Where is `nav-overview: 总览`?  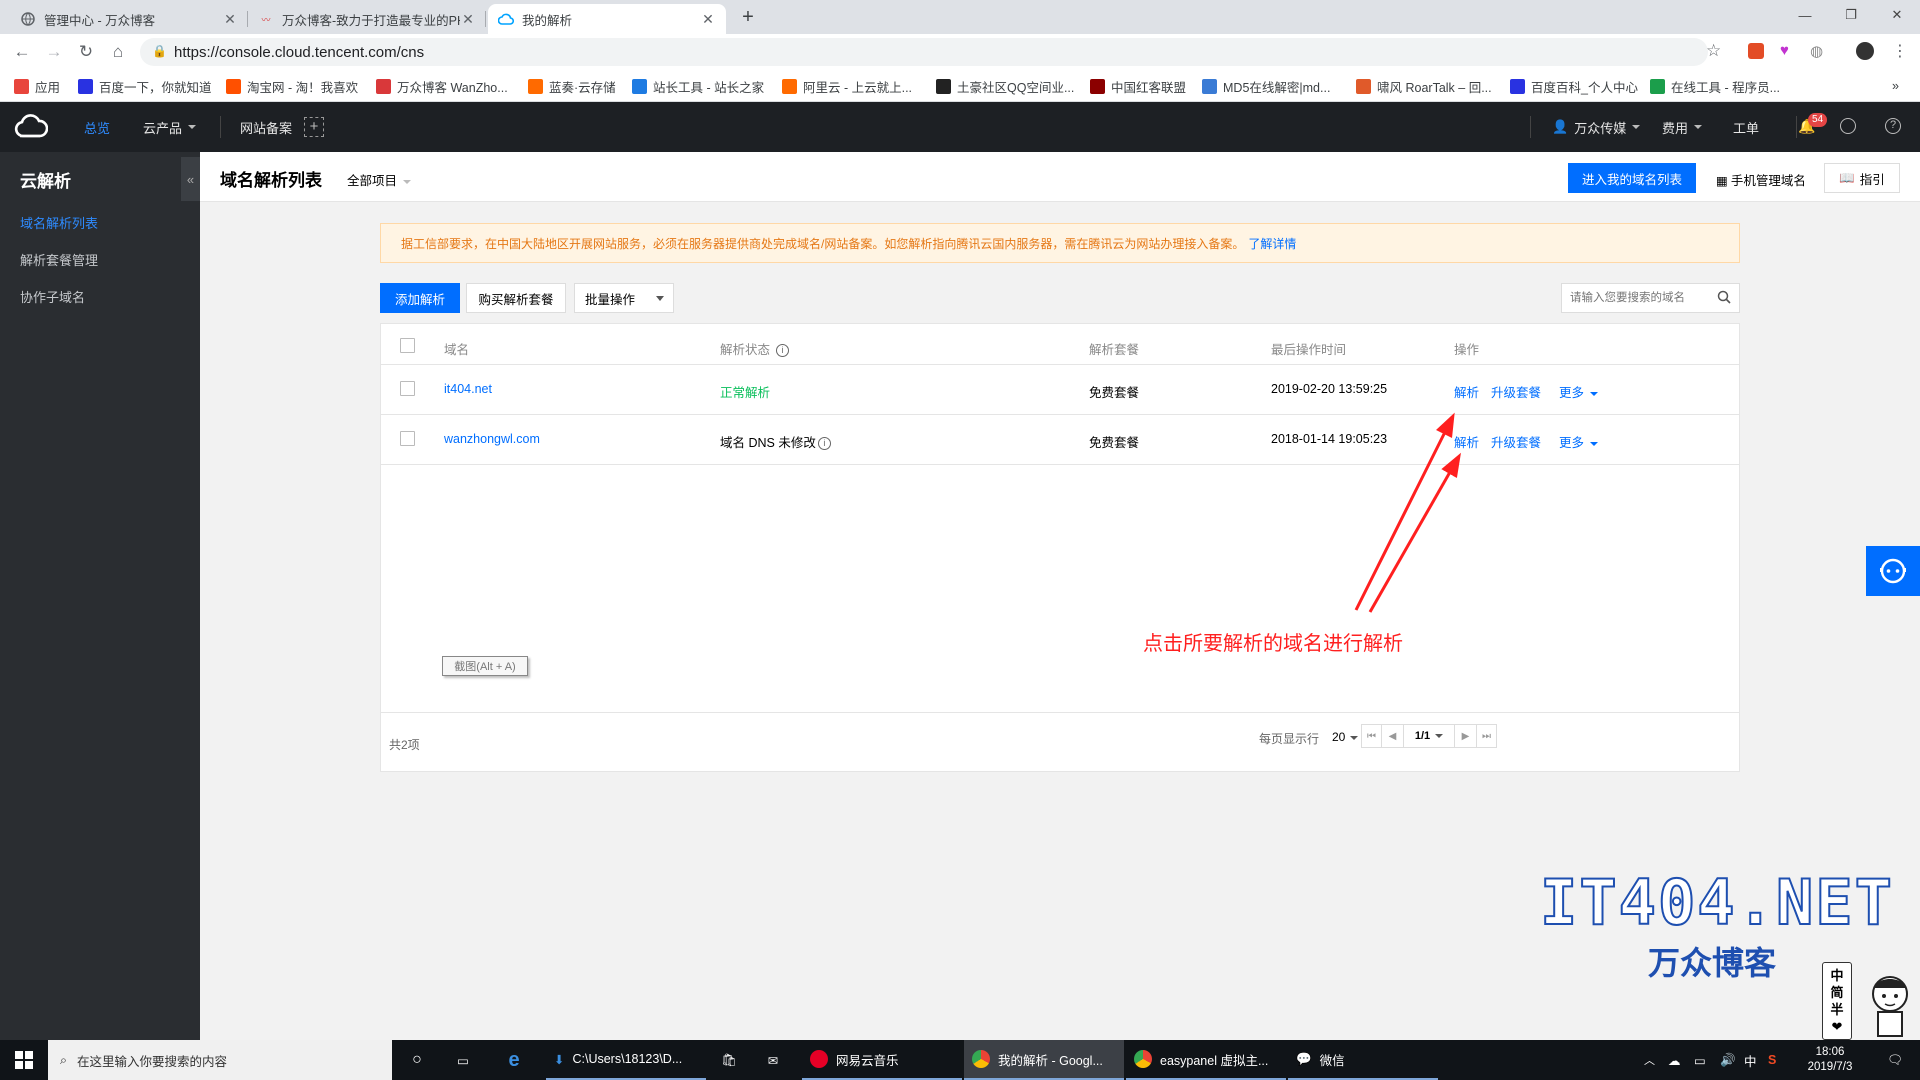 nav-overview: 总览 is located at coordinates (97, 127).